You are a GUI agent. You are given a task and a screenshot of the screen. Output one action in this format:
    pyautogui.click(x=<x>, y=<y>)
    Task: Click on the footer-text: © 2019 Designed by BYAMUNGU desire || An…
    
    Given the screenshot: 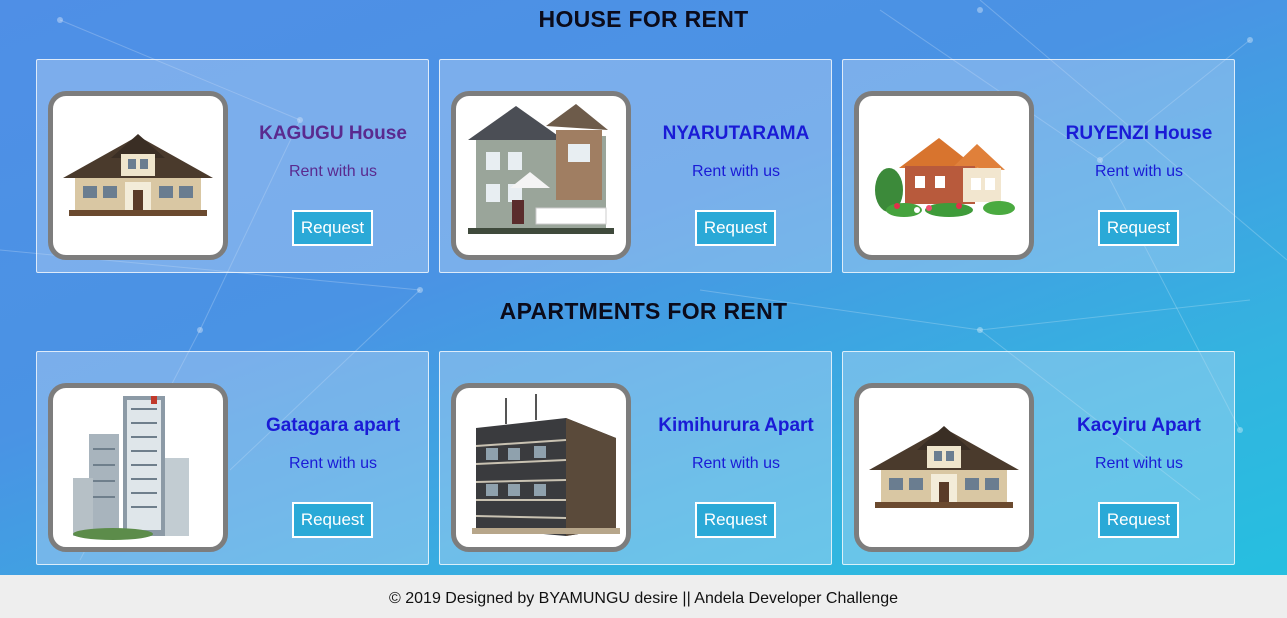 What is the action you would take?
    pyautogui.click(x=643, y=598)
    